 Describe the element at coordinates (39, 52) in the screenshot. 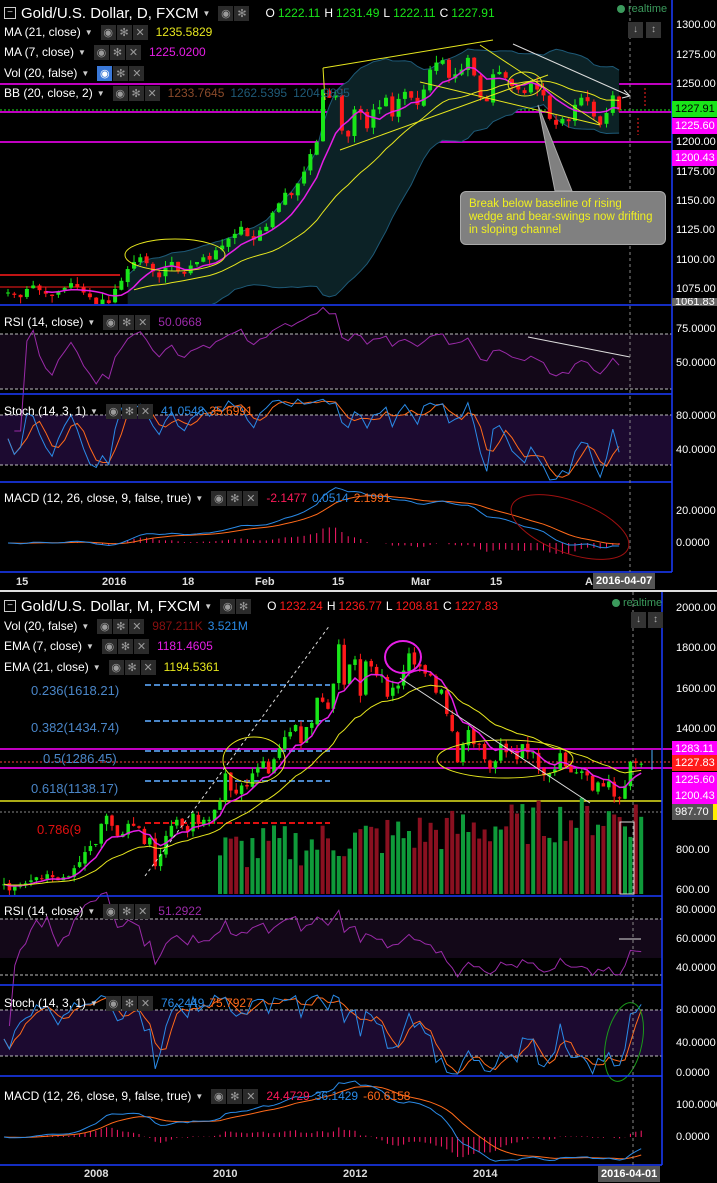

I see `indicator-name: MA (7, close)` at that location.